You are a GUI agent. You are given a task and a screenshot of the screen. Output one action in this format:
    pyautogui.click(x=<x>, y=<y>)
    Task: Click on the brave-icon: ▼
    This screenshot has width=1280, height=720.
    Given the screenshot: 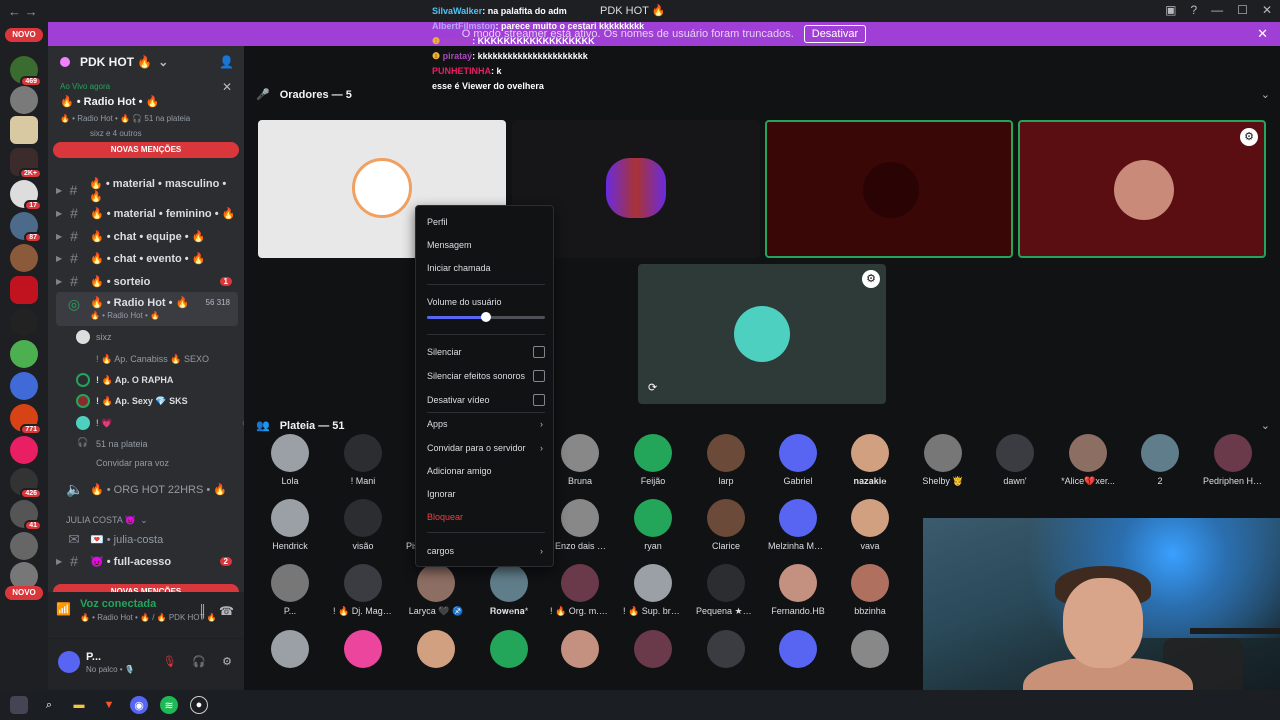 What is the action you would take?
    pyautogui.click(x=109, y=705)
    